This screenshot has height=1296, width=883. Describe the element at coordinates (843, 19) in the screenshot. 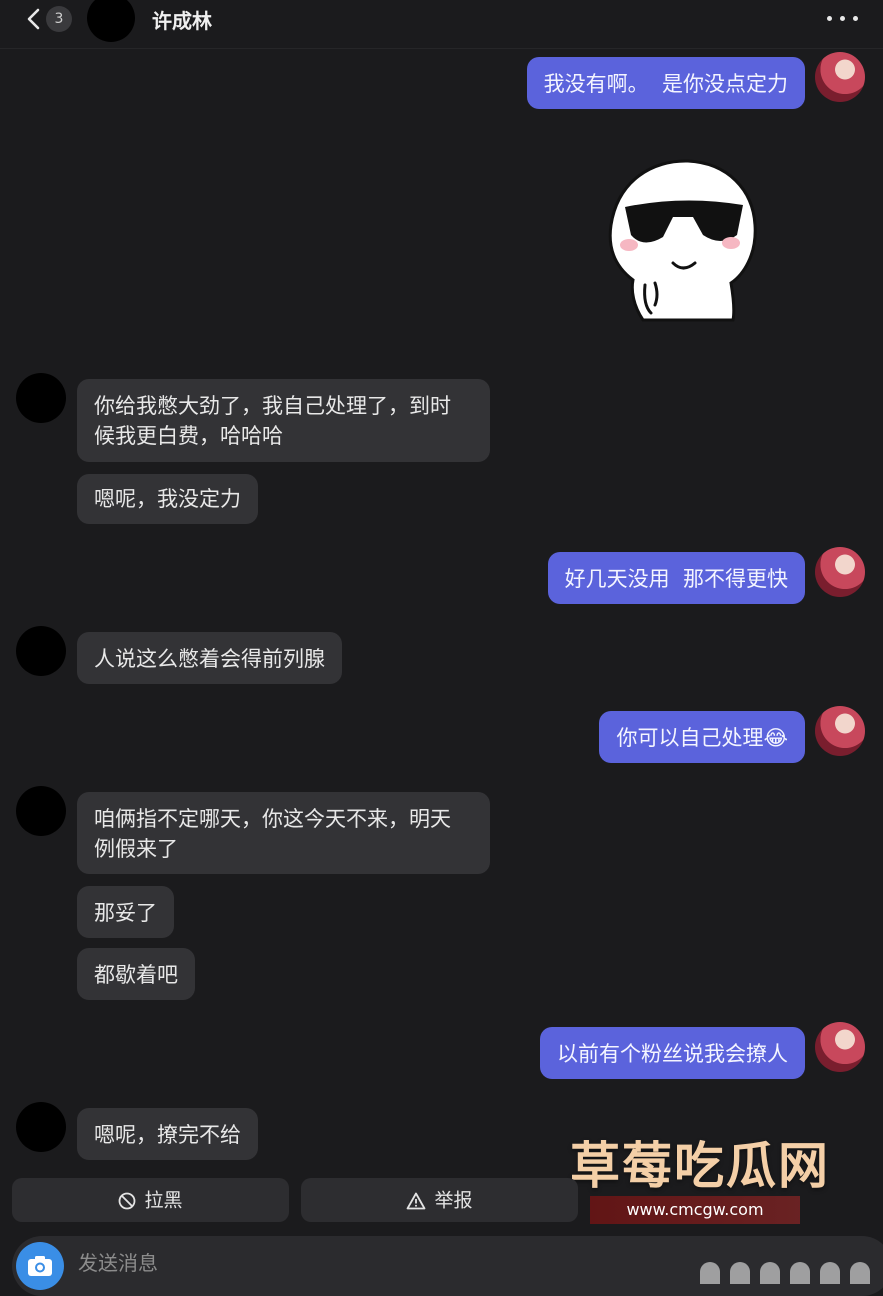

I see `more-options-button` at that location.